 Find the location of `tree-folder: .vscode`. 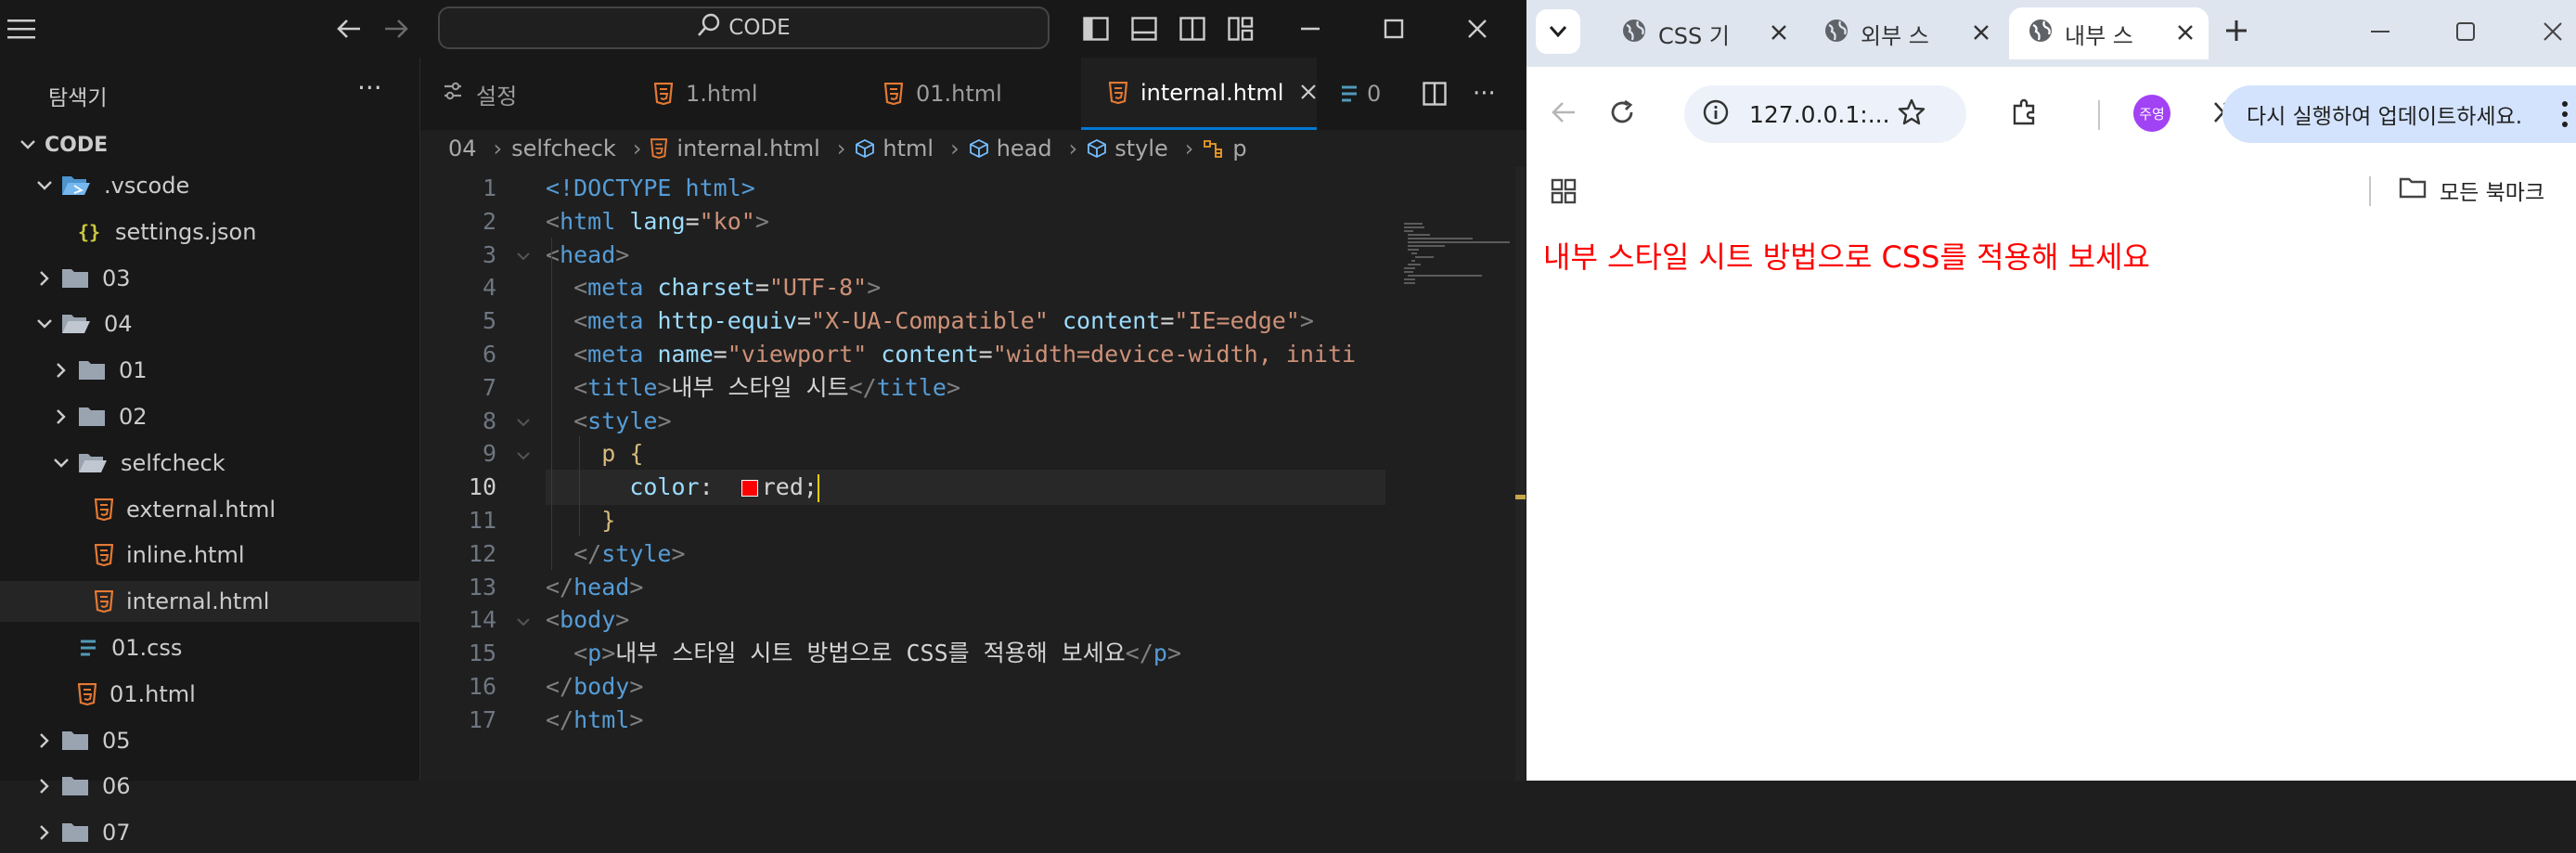

tree-folder: .vscode is located at coordinates (209, 185).